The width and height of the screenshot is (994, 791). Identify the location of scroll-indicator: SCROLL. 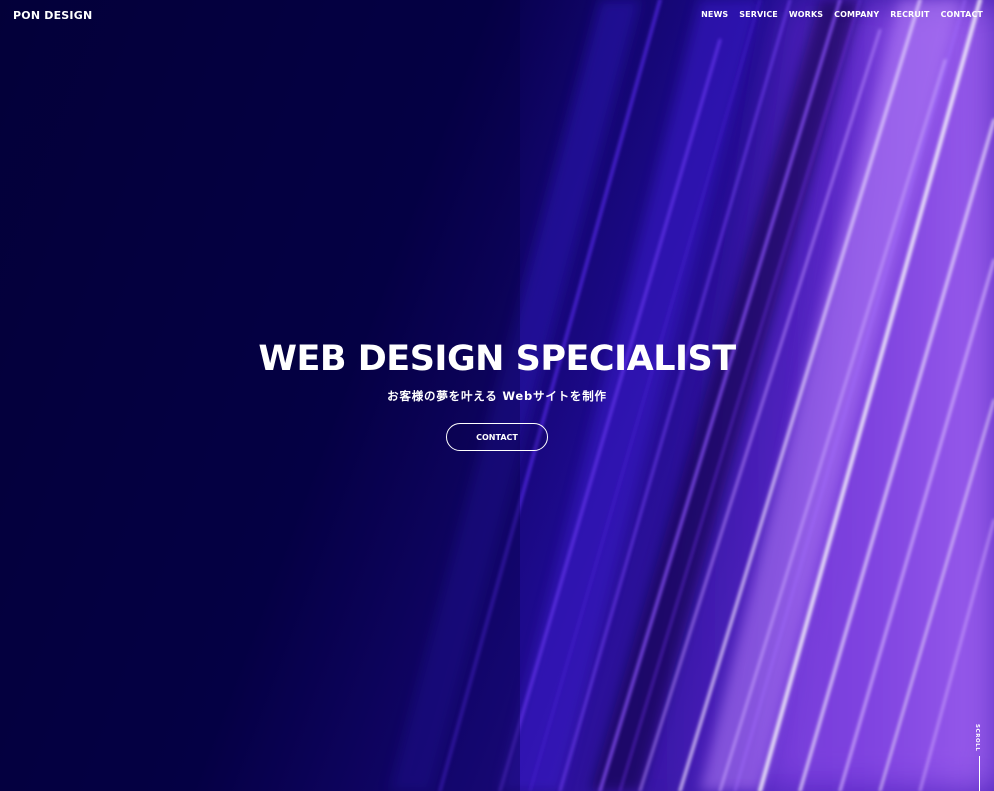
(980, 756).